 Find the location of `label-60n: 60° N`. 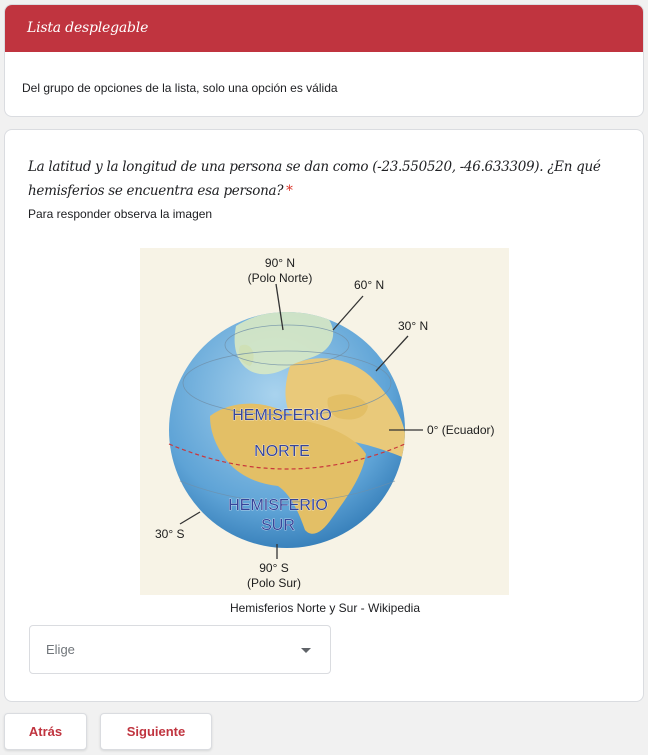

label-60n: 60° N is located at coordinates (369, 285).